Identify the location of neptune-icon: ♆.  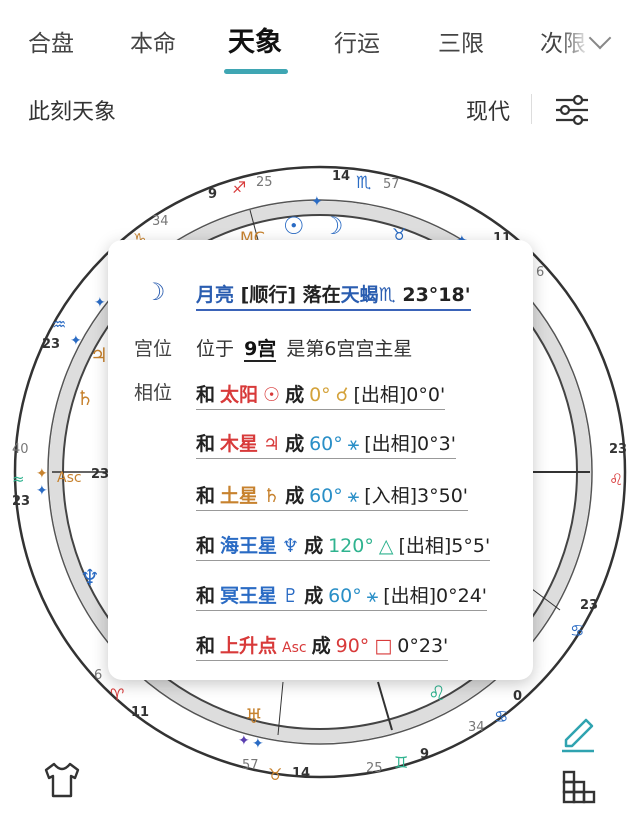
(90, 578).